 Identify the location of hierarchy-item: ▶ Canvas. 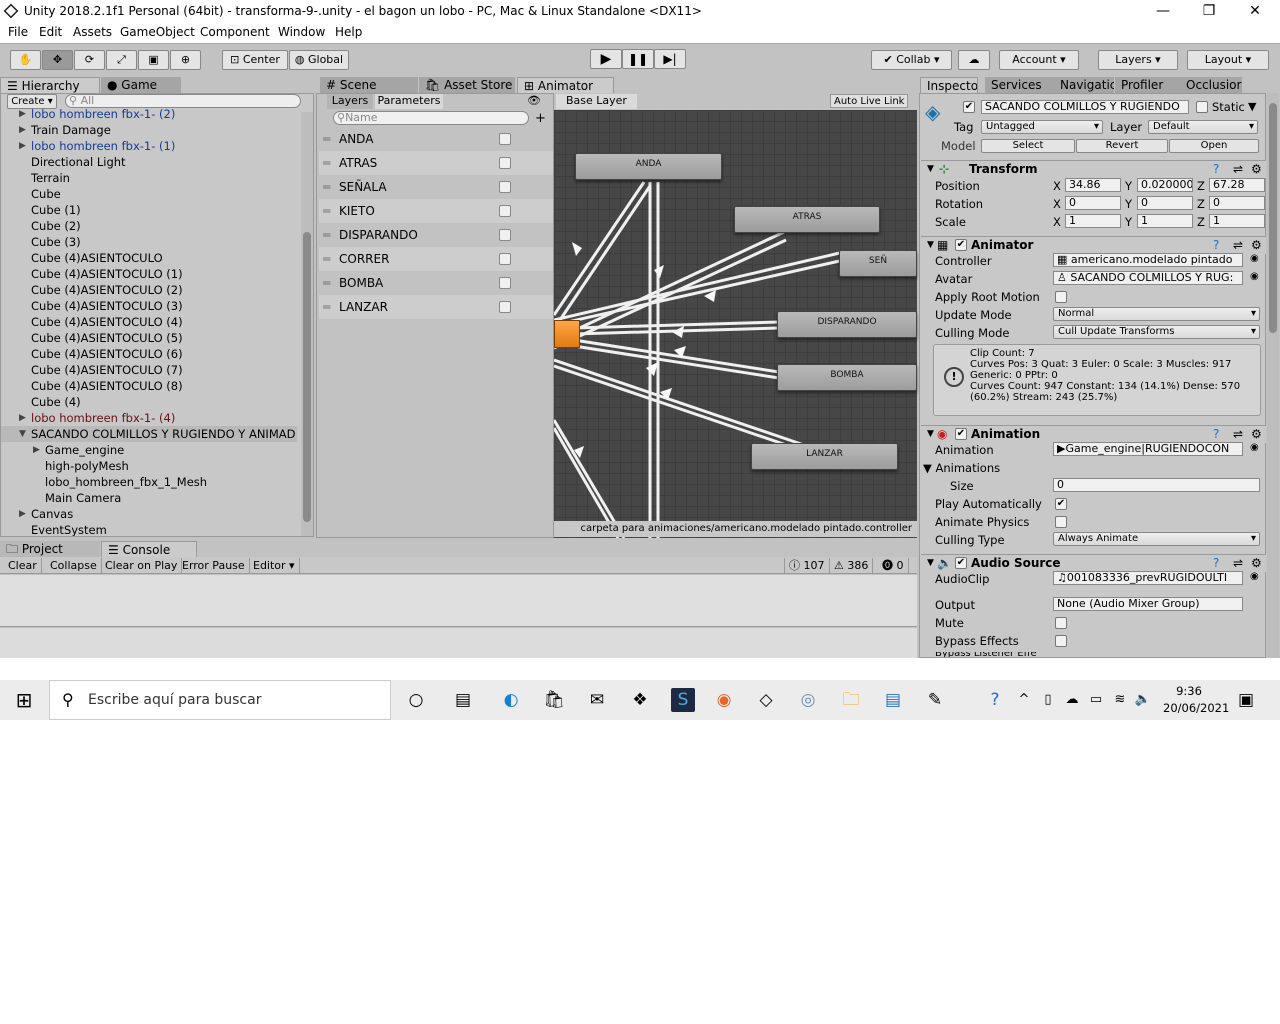
(149, 514).